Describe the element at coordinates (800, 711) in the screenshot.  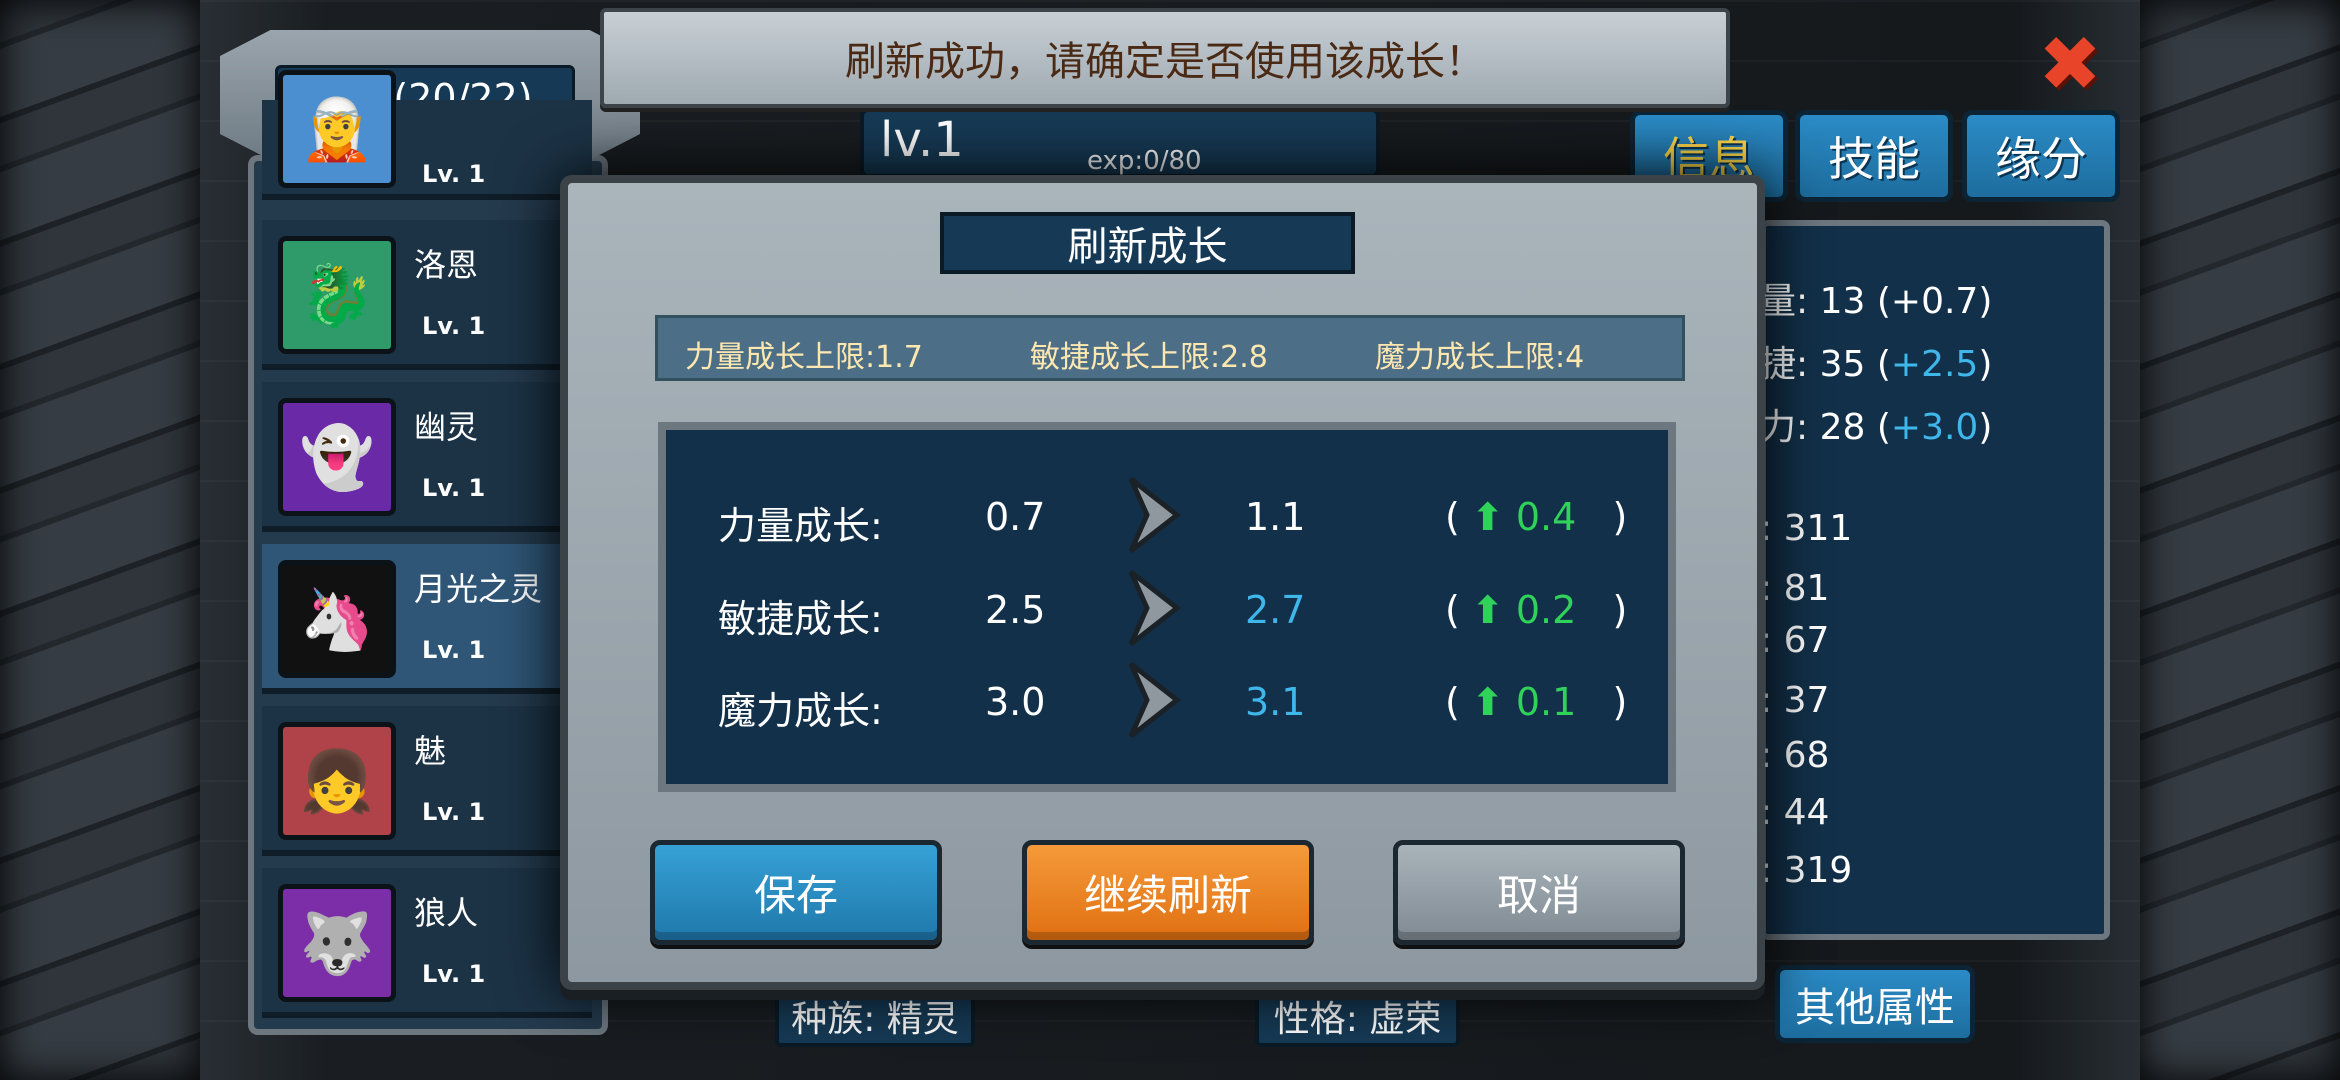
I see `growth-label: 魔力成长:` at that location.